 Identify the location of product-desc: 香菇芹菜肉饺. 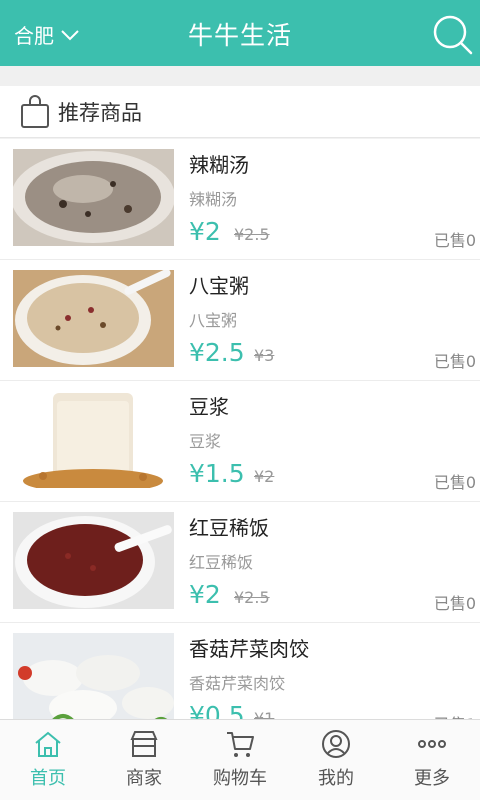
(237, 683).